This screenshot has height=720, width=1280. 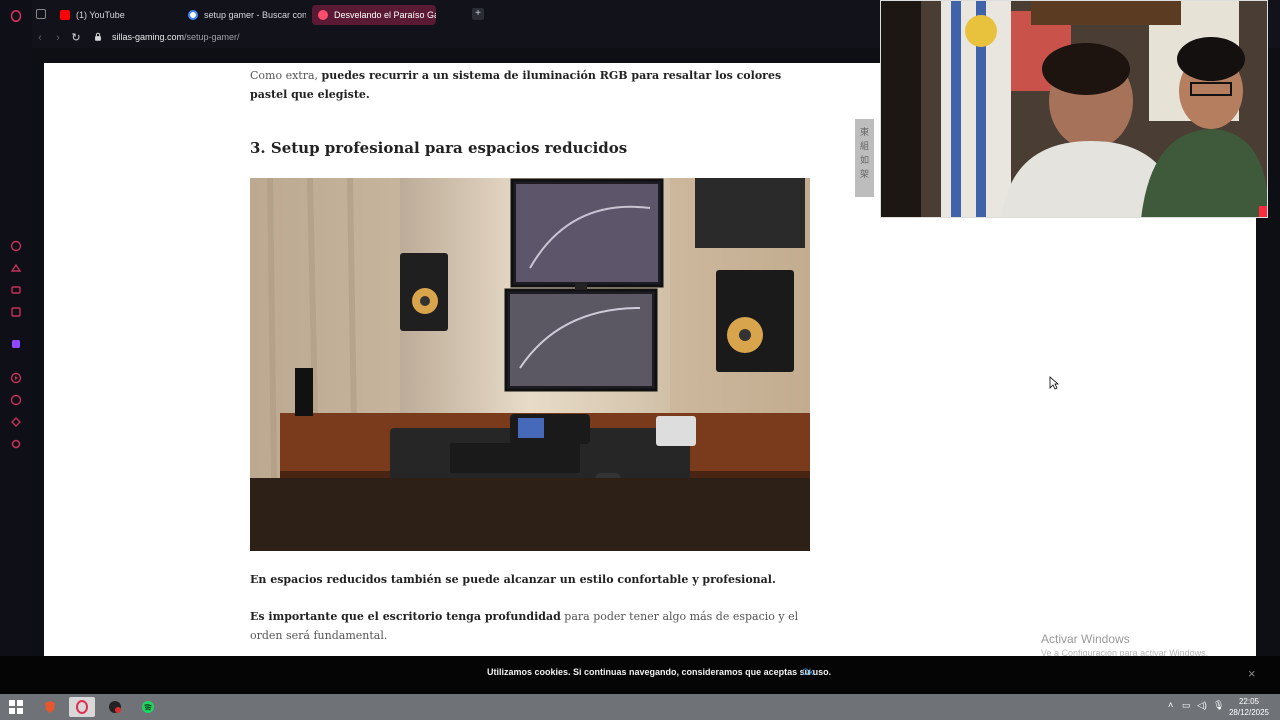 I want to click on activate-windows-title: Activar Windows, so click(x=1085, y=639).